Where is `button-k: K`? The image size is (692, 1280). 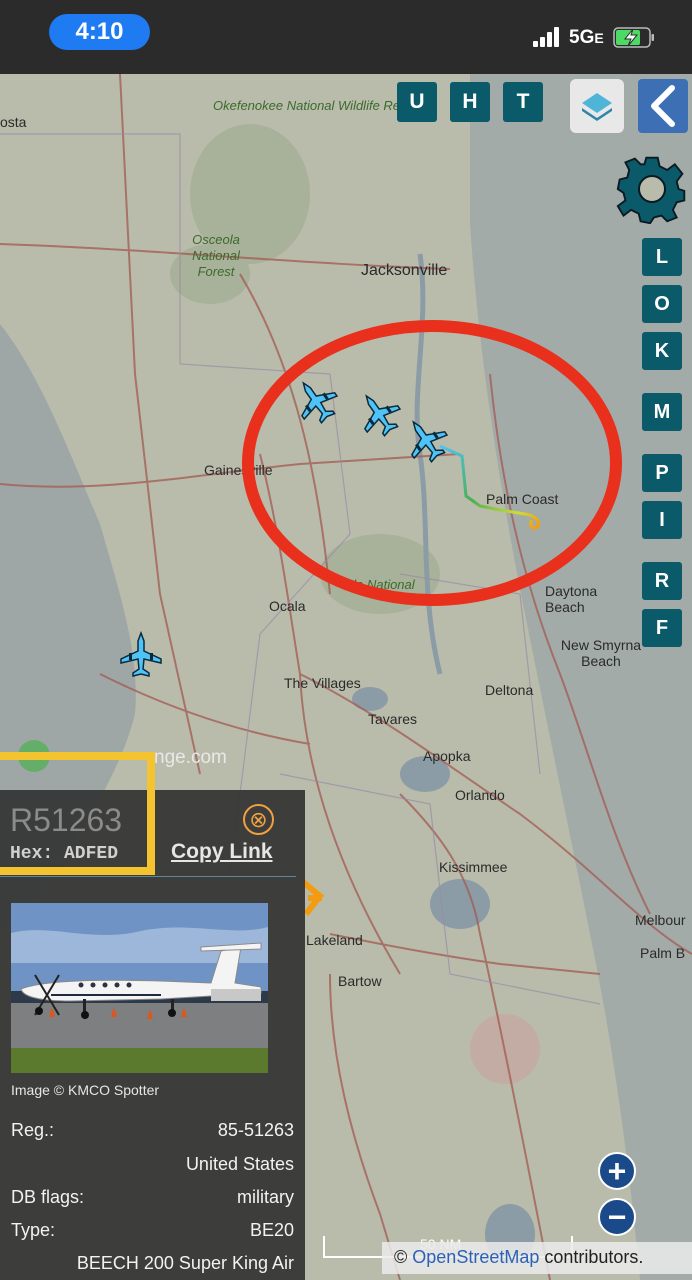
button-k: K is located at coordinates (662, 351).